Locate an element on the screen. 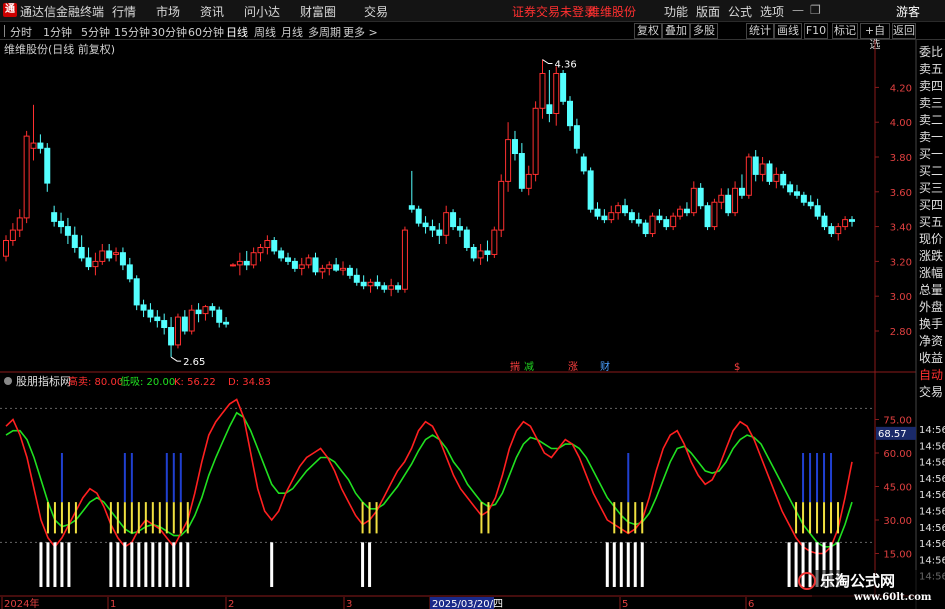 This screenshot has height=609, width=945. multi-stock-button: 多股 is located at coordinates (704, 31).